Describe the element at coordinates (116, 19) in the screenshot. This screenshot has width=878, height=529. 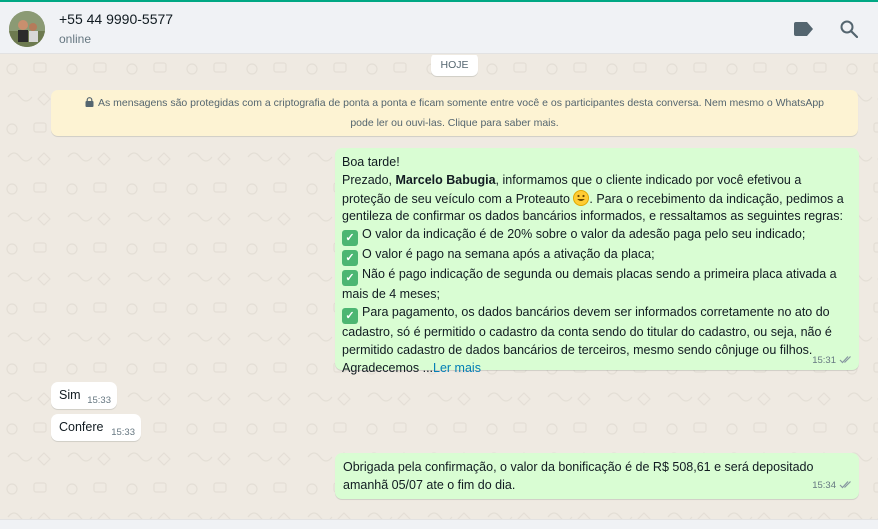
I see `contact-name: +55 44 9990-5577` at that location.